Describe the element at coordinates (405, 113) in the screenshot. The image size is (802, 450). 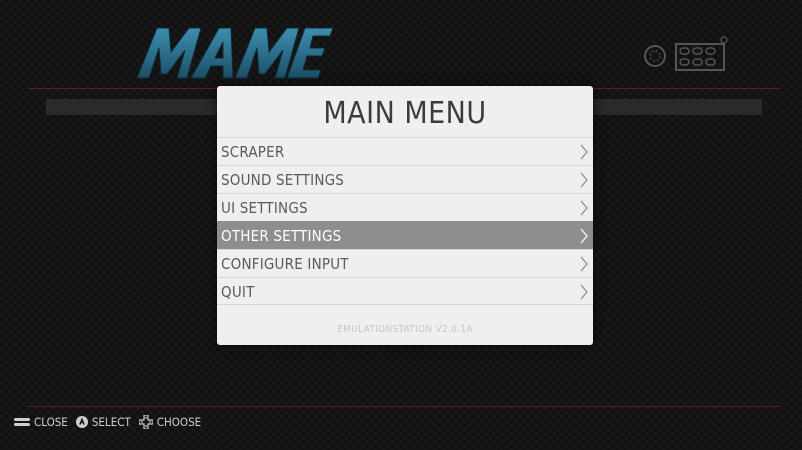
I see `menu-title: MAIN MENU` at that location.